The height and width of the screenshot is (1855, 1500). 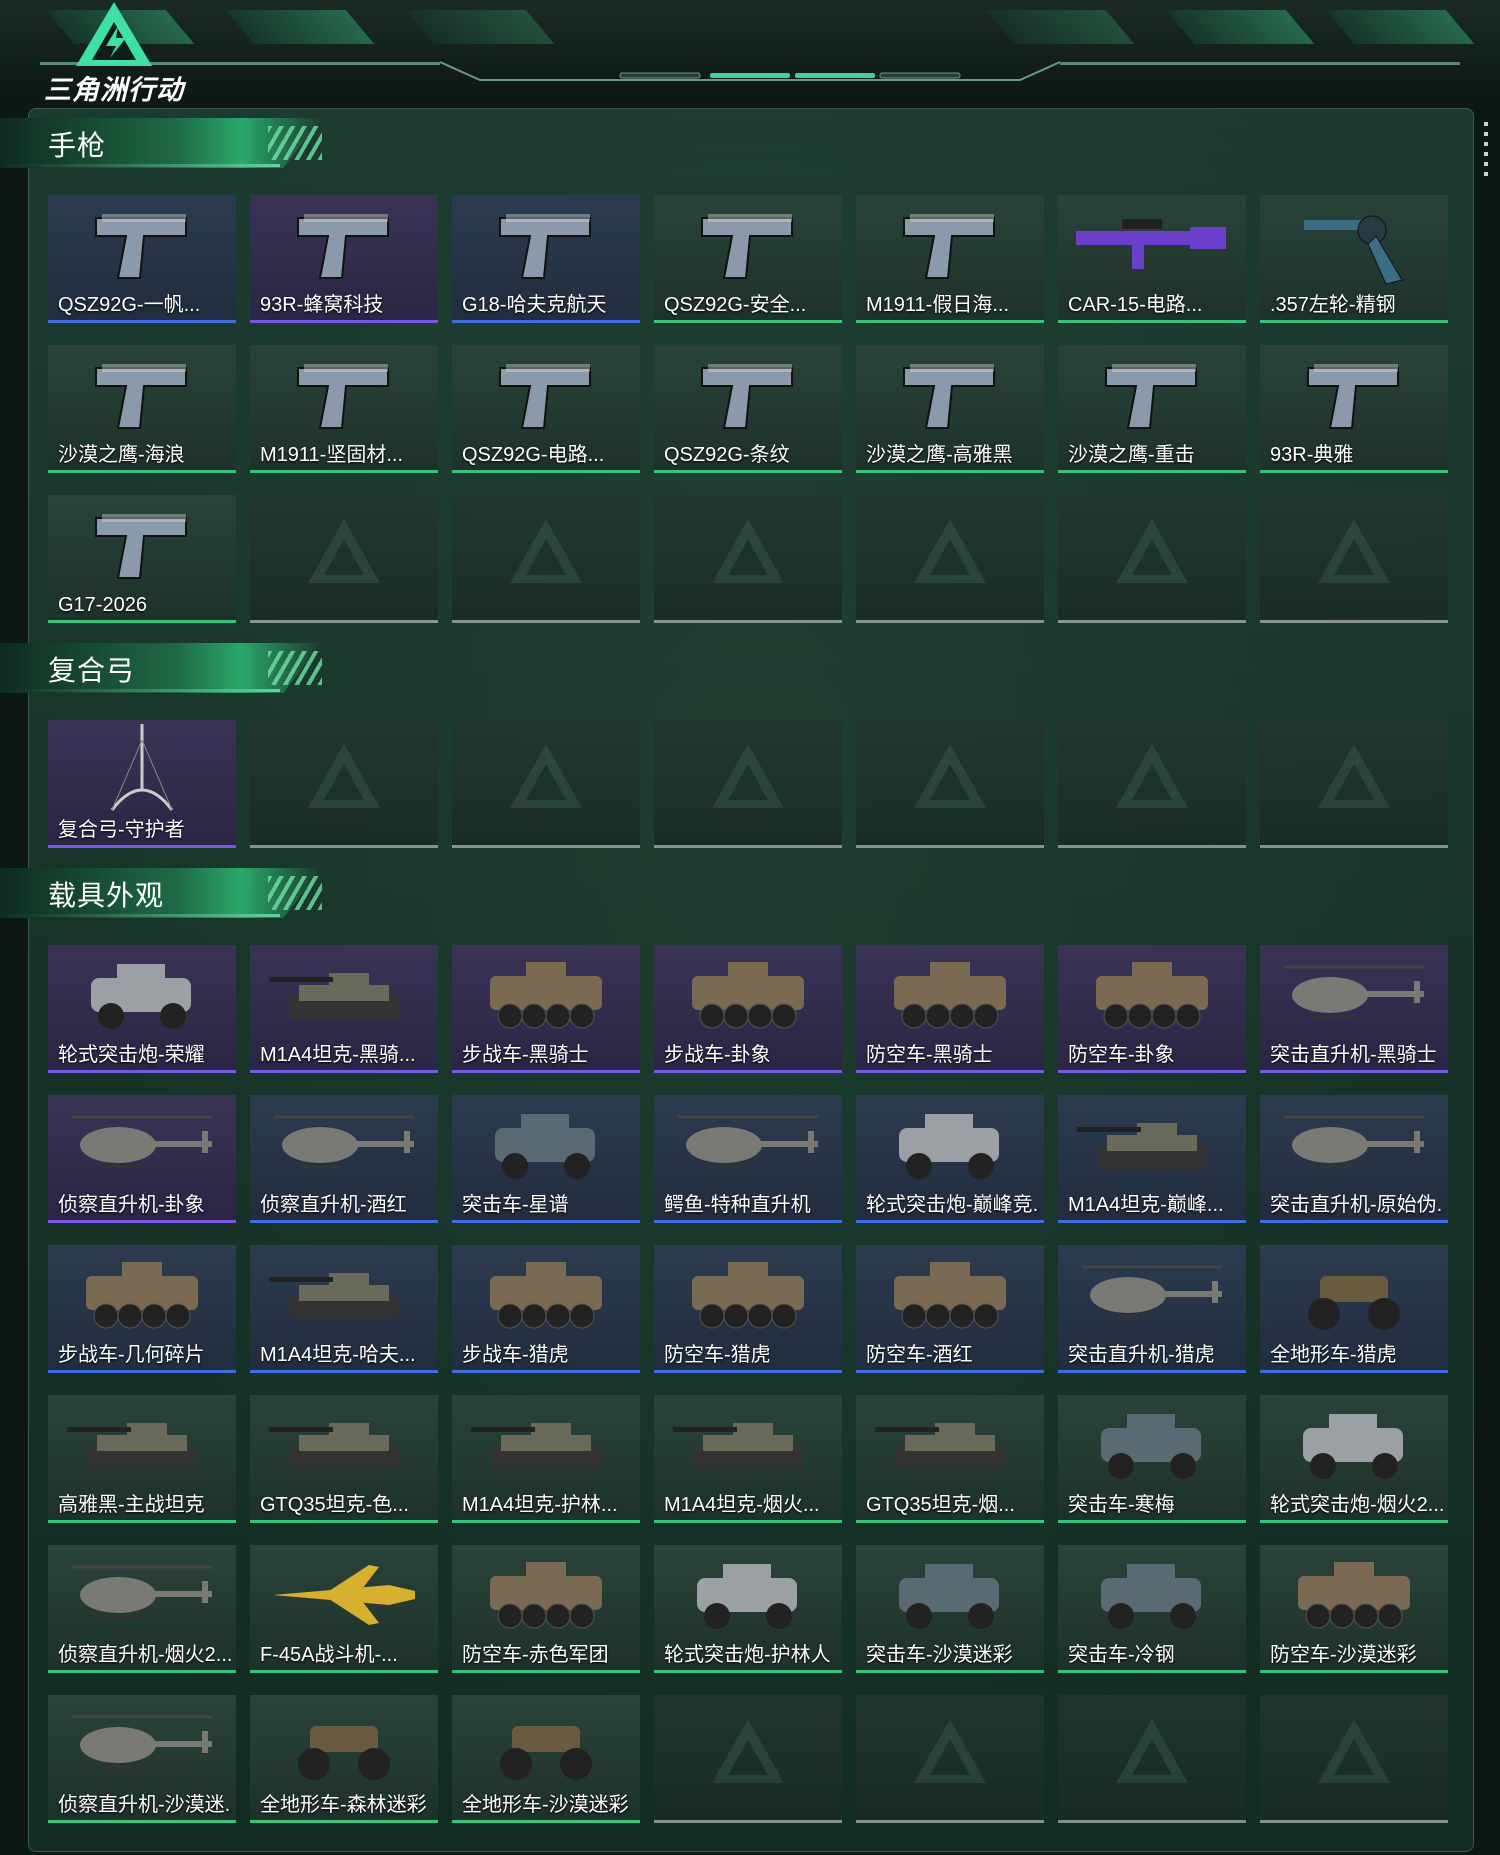 What do you see at coordinates (1152, 1459) in the screenshot?
I see `item-card: 突击车-寒梅` at bounding box center [1152, 1459].